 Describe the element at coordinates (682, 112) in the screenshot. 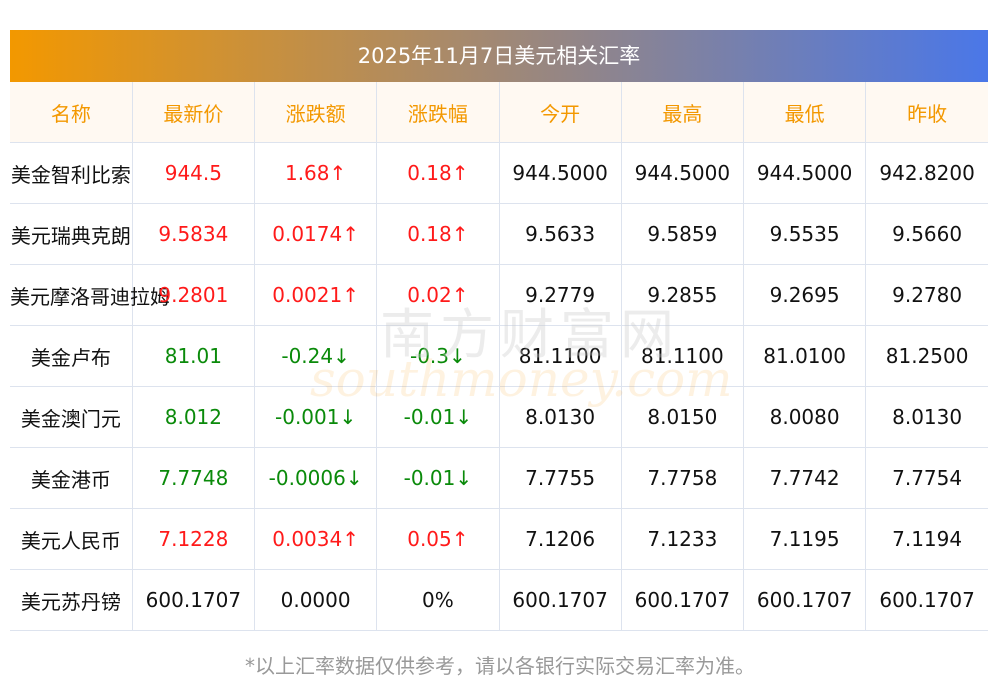

I see `header-high: 最高` at that location.